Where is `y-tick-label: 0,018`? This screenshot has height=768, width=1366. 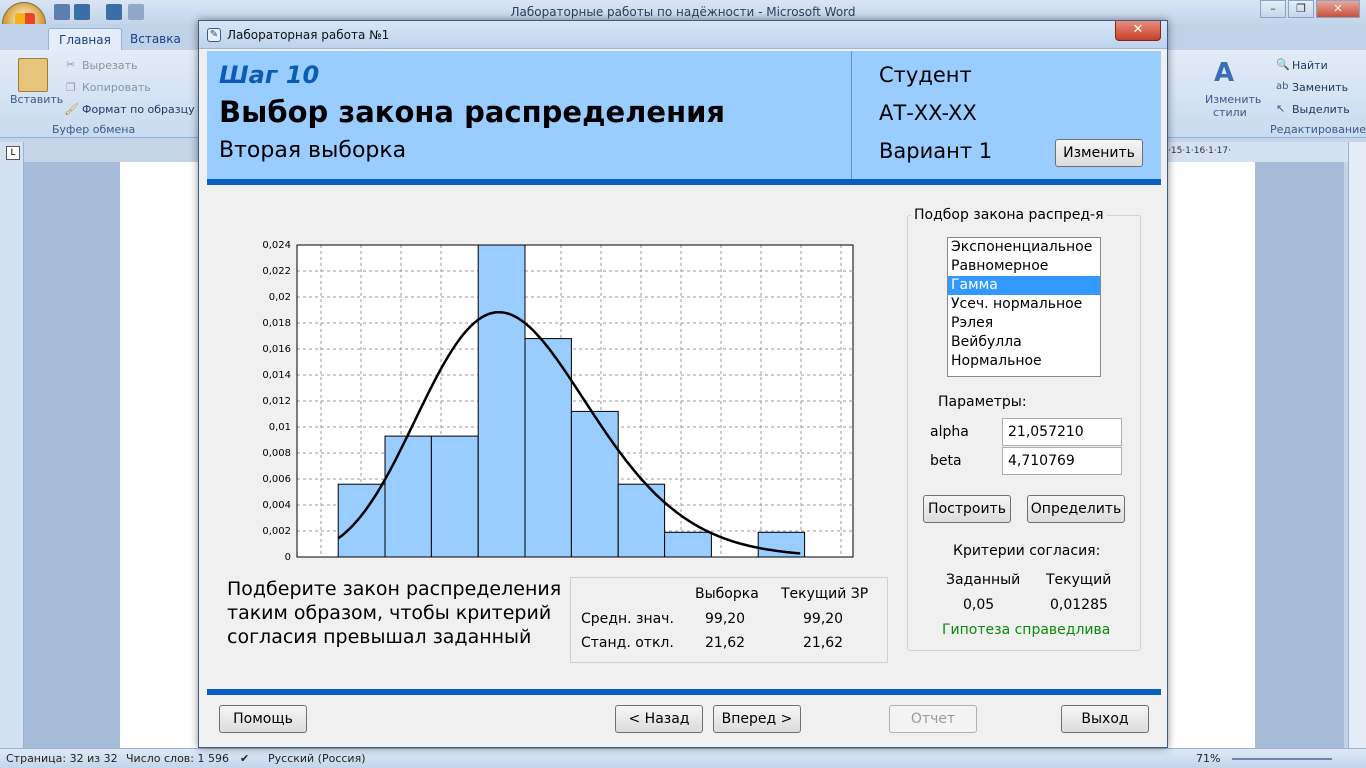
y-tick-label: 0,018 is located at coordinates (276, 323).